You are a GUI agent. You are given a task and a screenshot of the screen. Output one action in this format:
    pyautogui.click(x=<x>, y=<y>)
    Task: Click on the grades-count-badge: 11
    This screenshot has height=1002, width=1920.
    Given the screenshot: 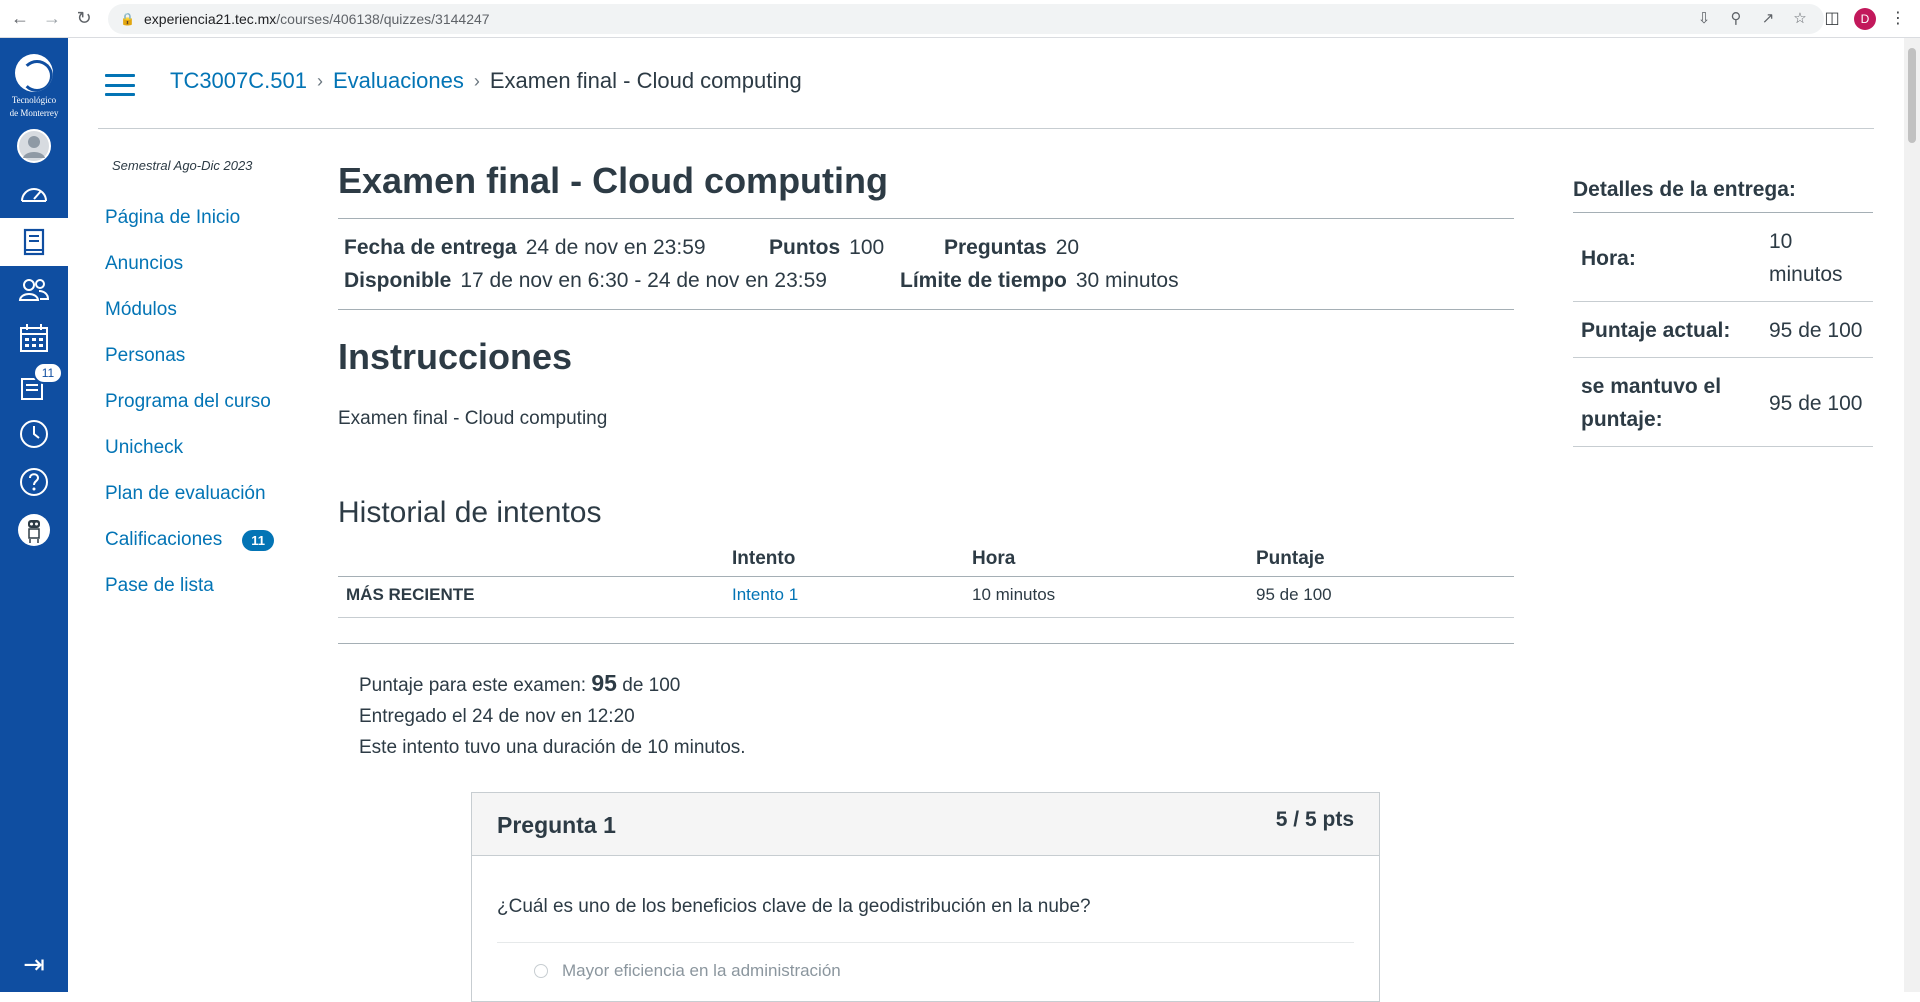 What is the action you would take?
    pyautogui.click(x=258, y=540)
    